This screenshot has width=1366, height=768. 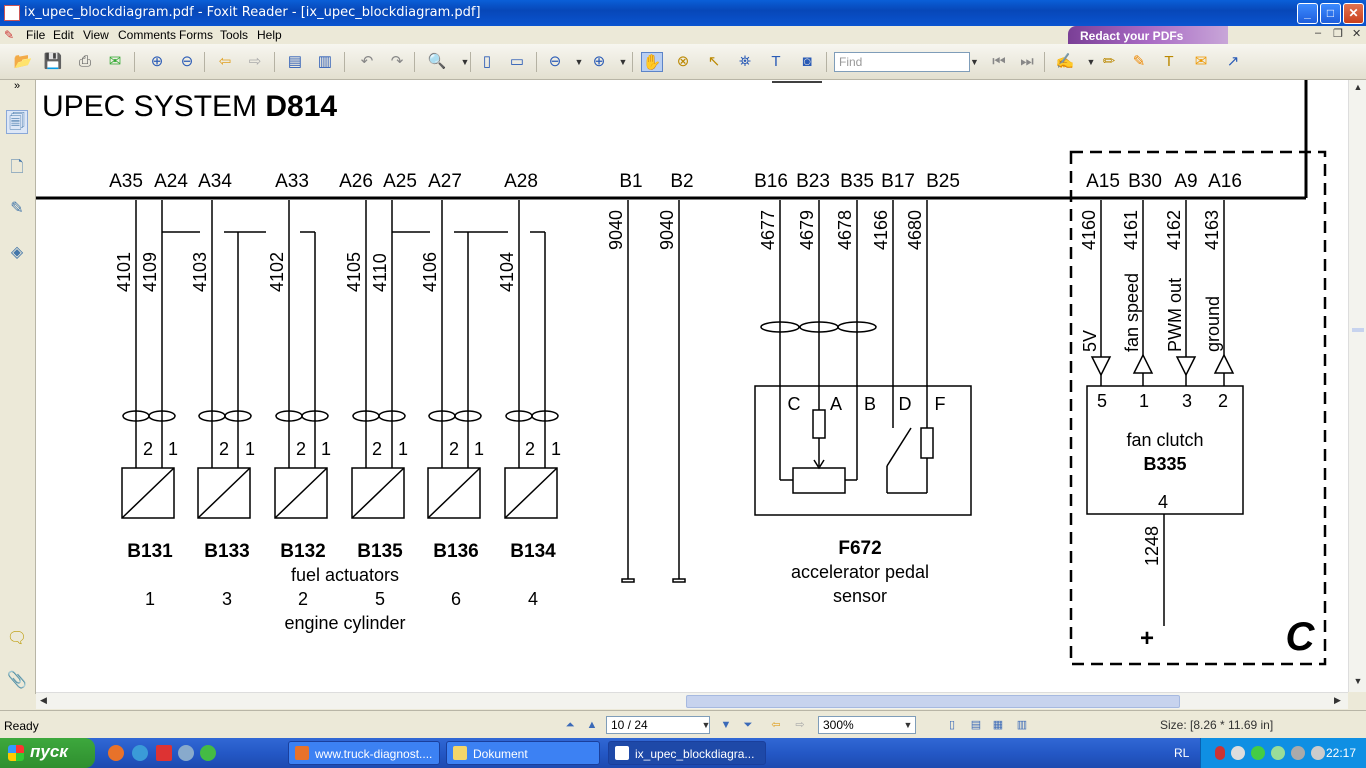 What do you see at coordinates (1318, 753) in the screenshot?
I see `safely-remove-icon` at bounding box center [1318, 753].